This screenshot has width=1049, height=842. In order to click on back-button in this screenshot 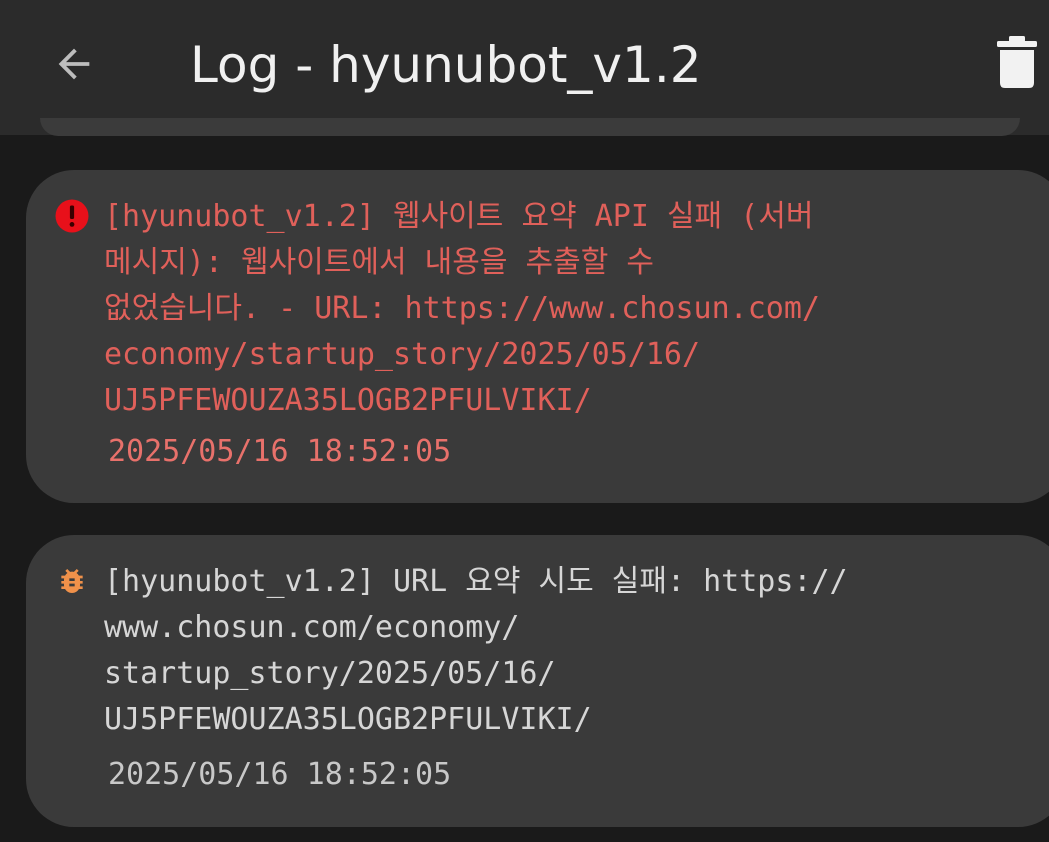, I will do `click(74, 64)`.